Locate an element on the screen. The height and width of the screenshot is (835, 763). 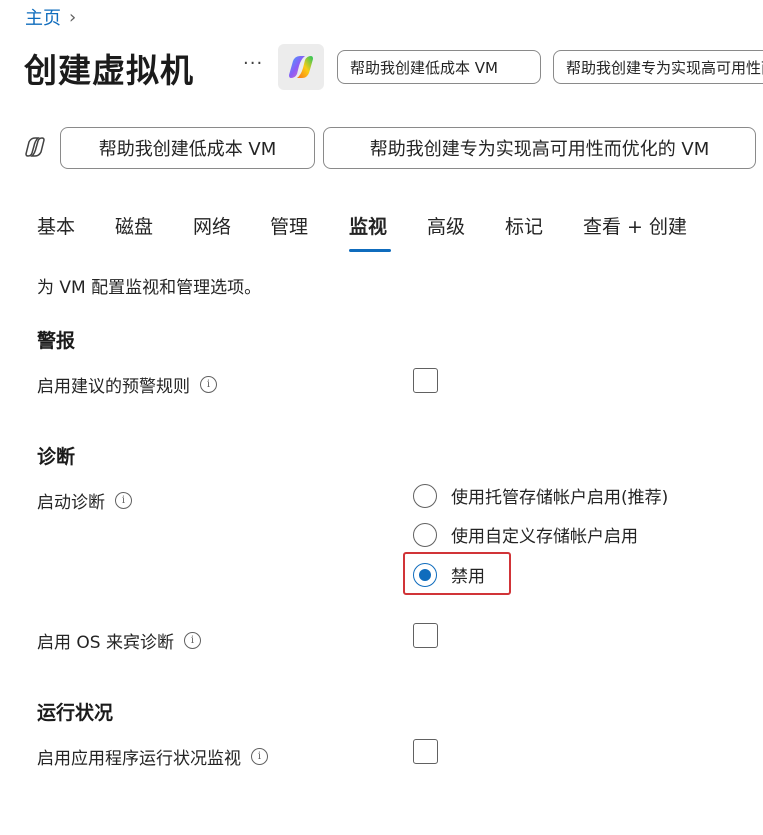
radio-option-custom-storage: 使用自定义存储帐户启用 is located at coordinates (525, 534).